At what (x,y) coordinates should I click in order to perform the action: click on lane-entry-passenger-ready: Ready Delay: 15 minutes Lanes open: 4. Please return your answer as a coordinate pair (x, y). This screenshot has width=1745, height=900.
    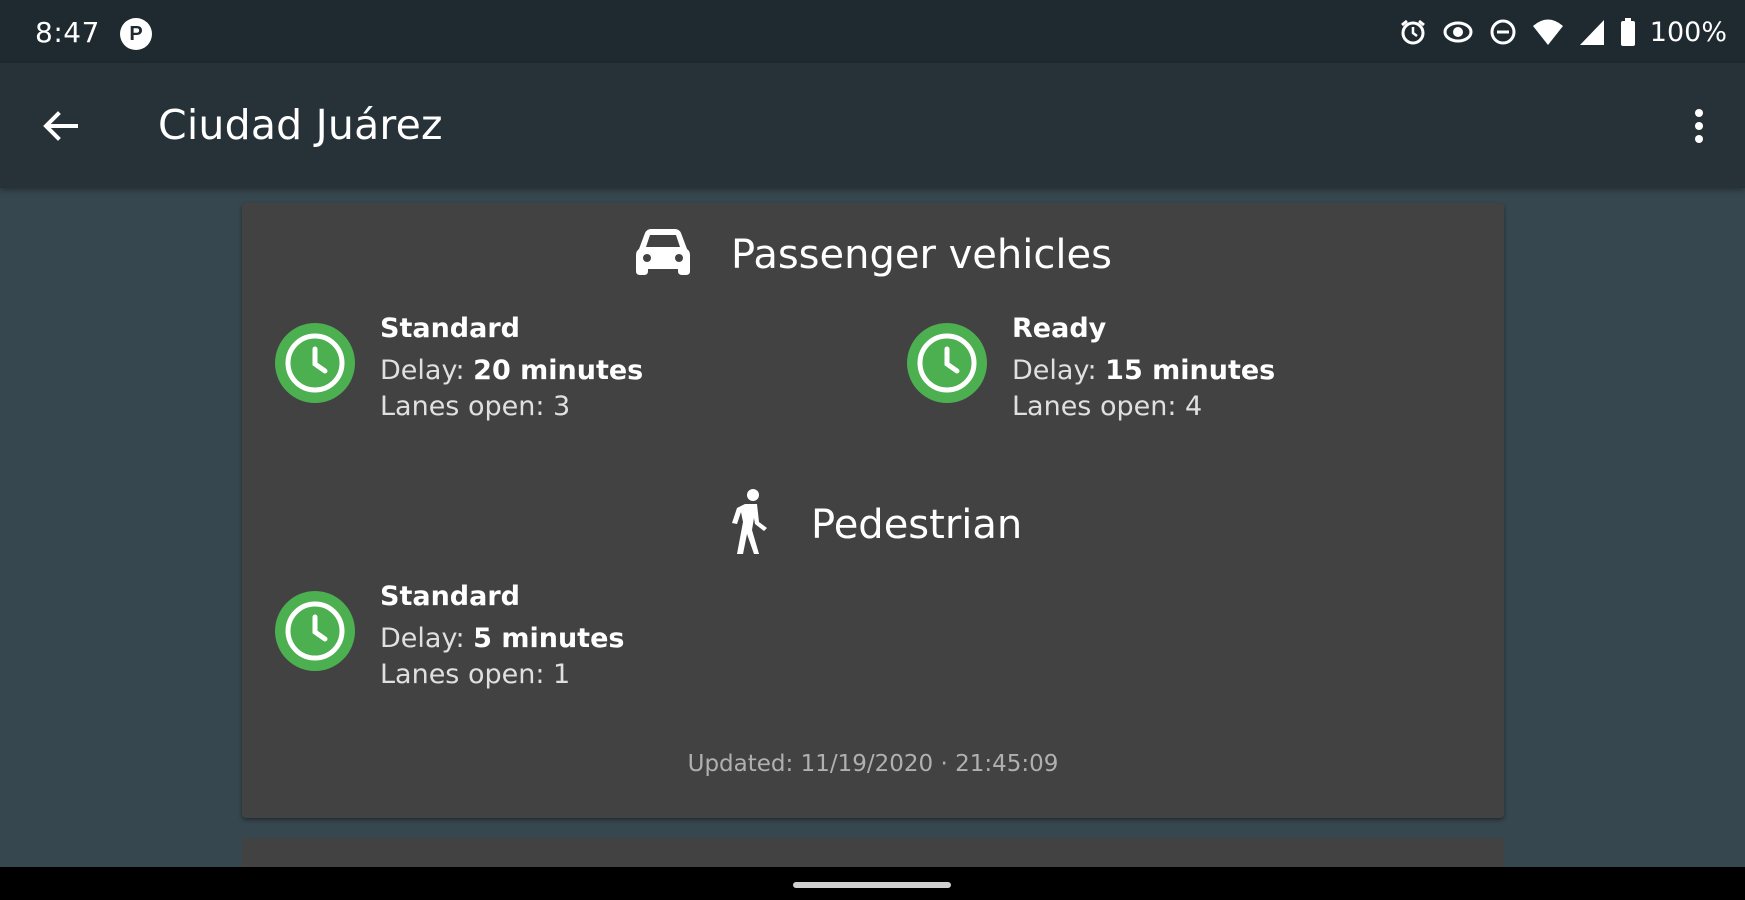
    Looking at the image, I should click on (1187, 368).